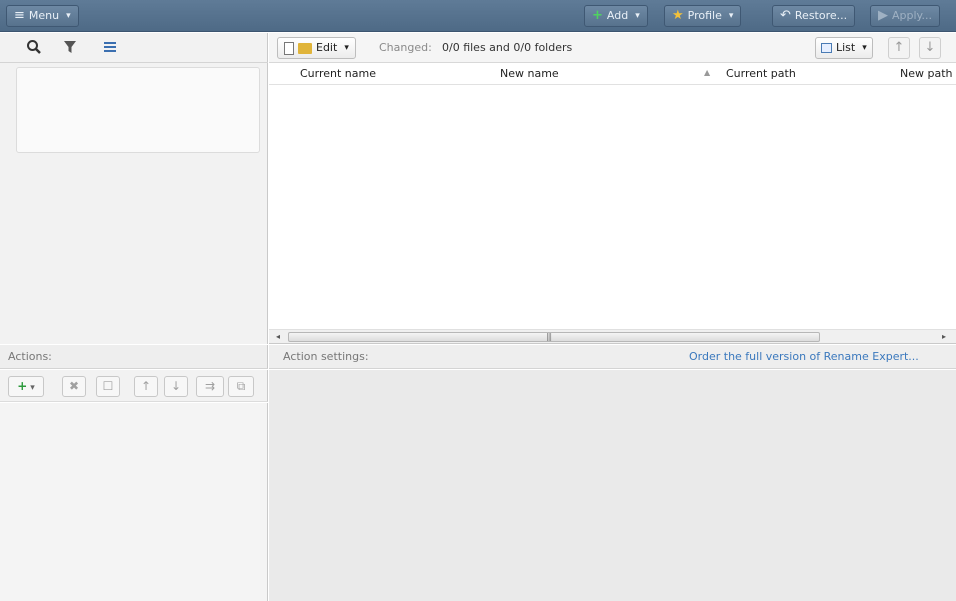  I want to click on checkbox-icon: ☐, so click(108, 386).